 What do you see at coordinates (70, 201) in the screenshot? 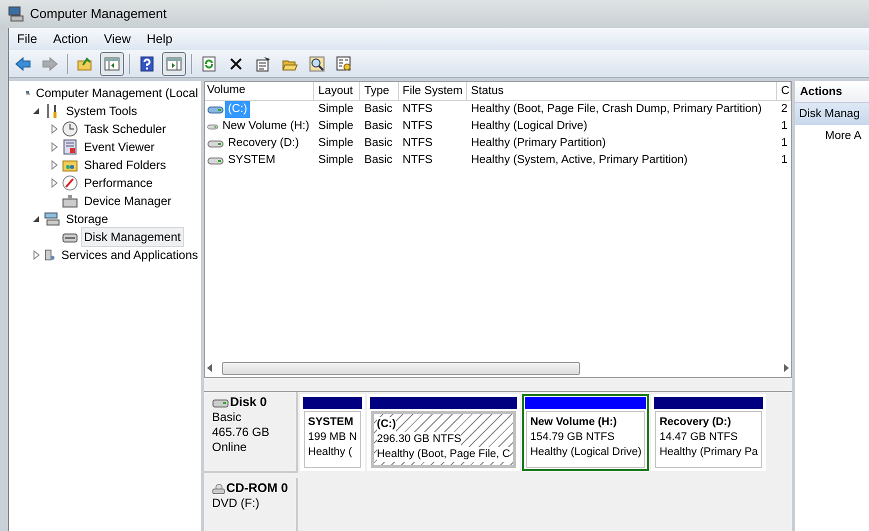
I see `device-icon` at bounding box center [70, 201].